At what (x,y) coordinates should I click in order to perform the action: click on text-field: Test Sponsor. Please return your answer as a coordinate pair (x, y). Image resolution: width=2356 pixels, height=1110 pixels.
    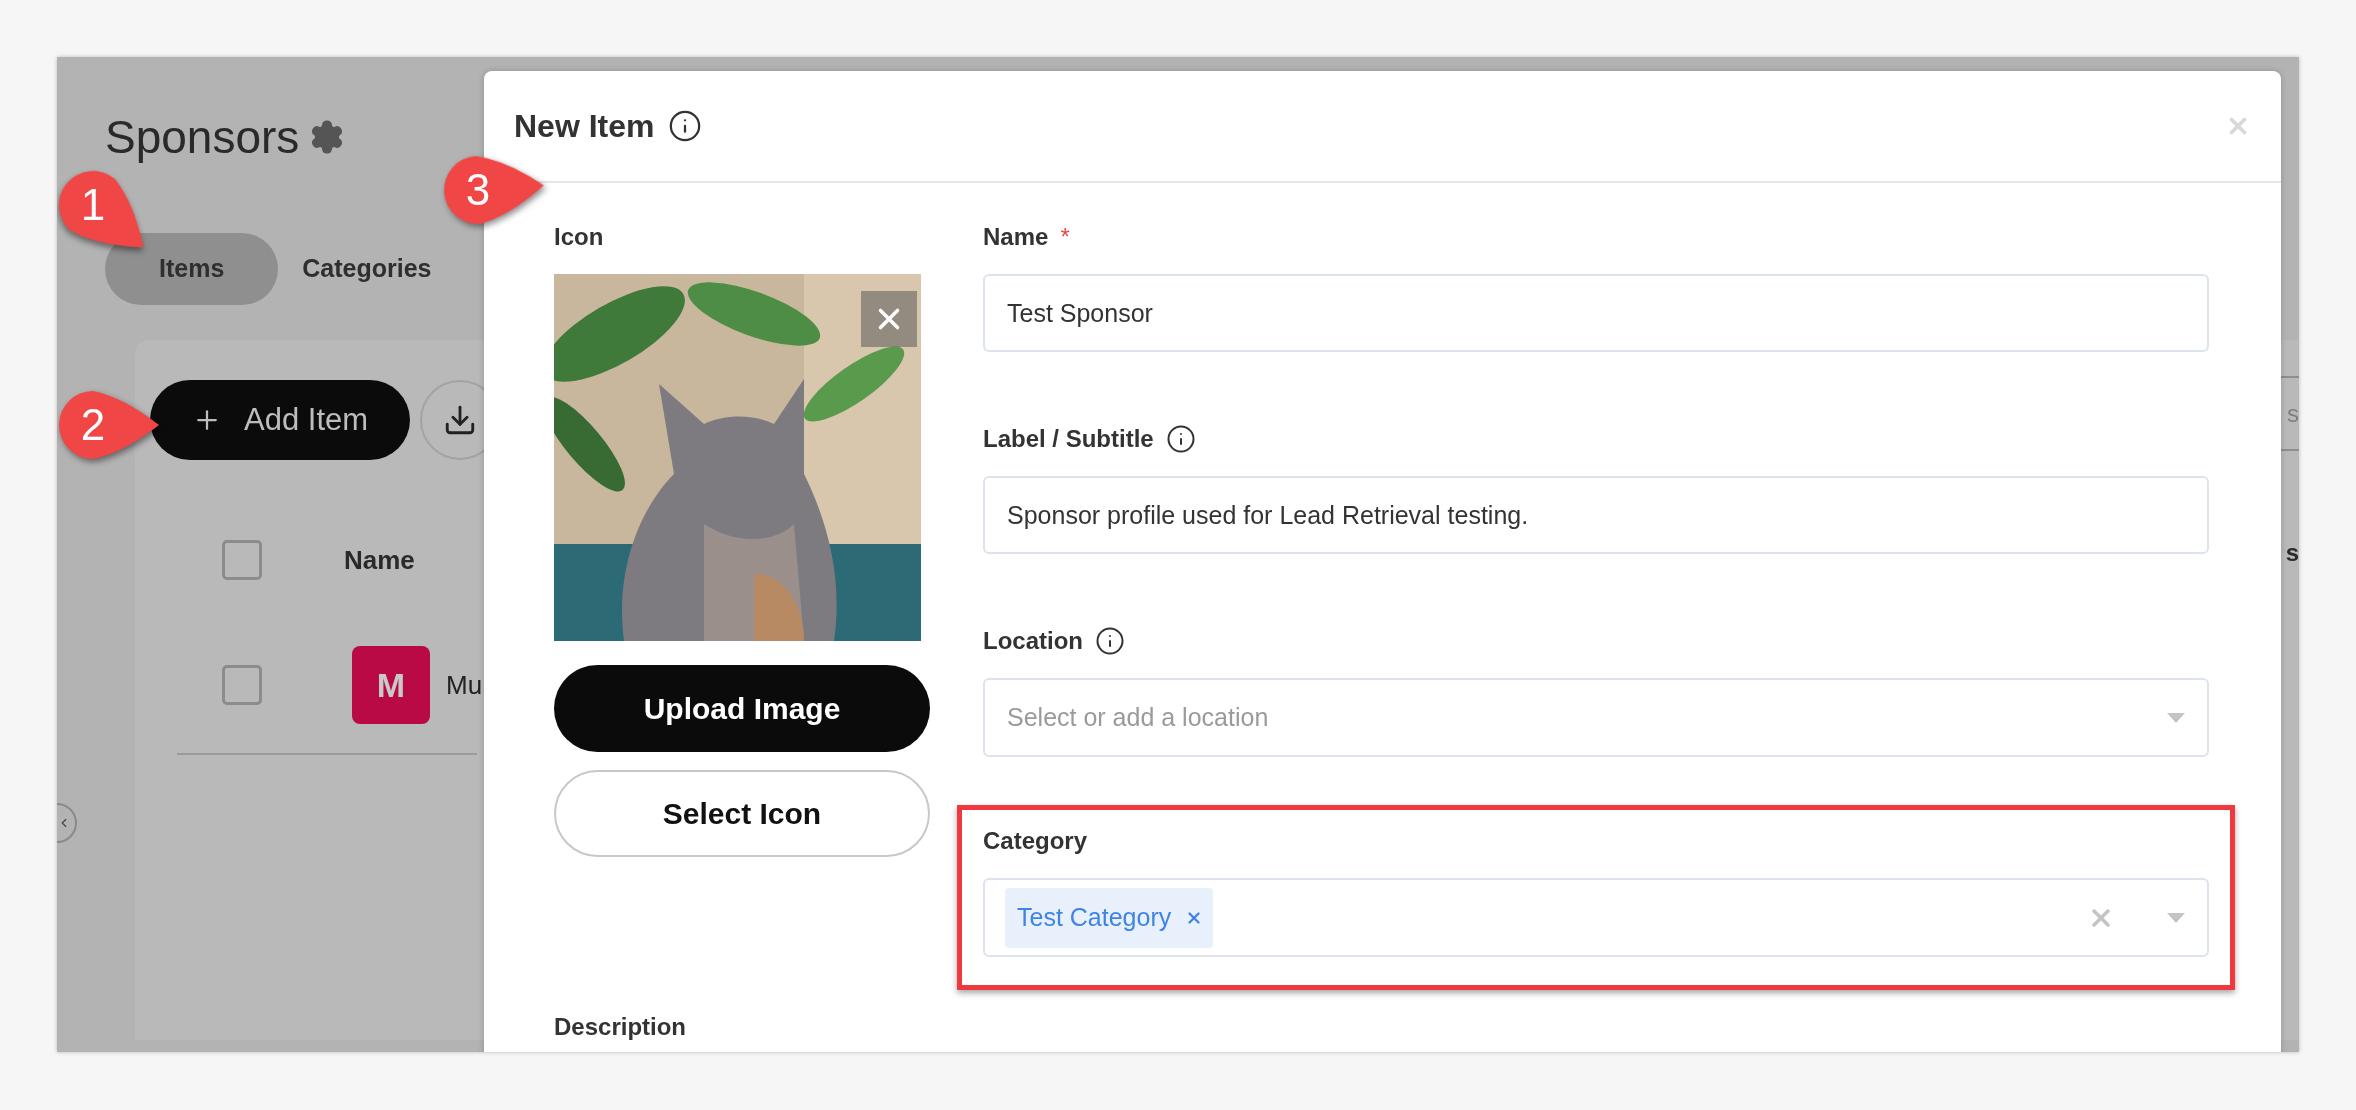
    Looking at the image, I should click on (1596, 313).